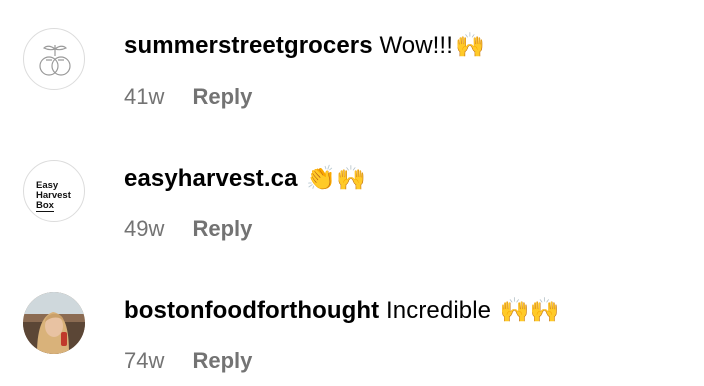 The image size is (704, 386). Describe the element at coordinates (188, 229) in the screenshot. I see `comment-meta: 49w Reply` at that location.